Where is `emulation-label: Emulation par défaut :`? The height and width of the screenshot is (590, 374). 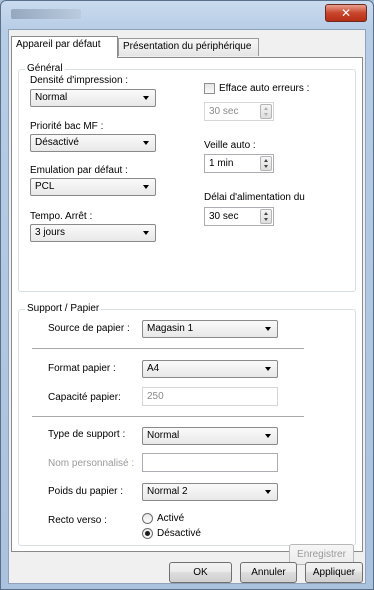
emulation-label: Emulation par défaut : is located at coordinates (79, 170).